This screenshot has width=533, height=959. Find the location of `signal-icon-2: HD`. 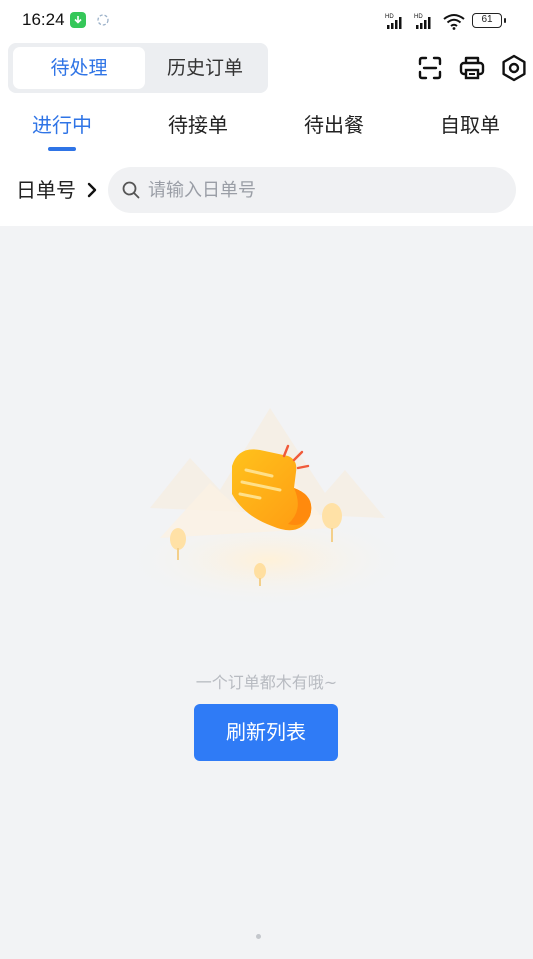

signal-icon-2: HD is located at coordinates (422, 21).